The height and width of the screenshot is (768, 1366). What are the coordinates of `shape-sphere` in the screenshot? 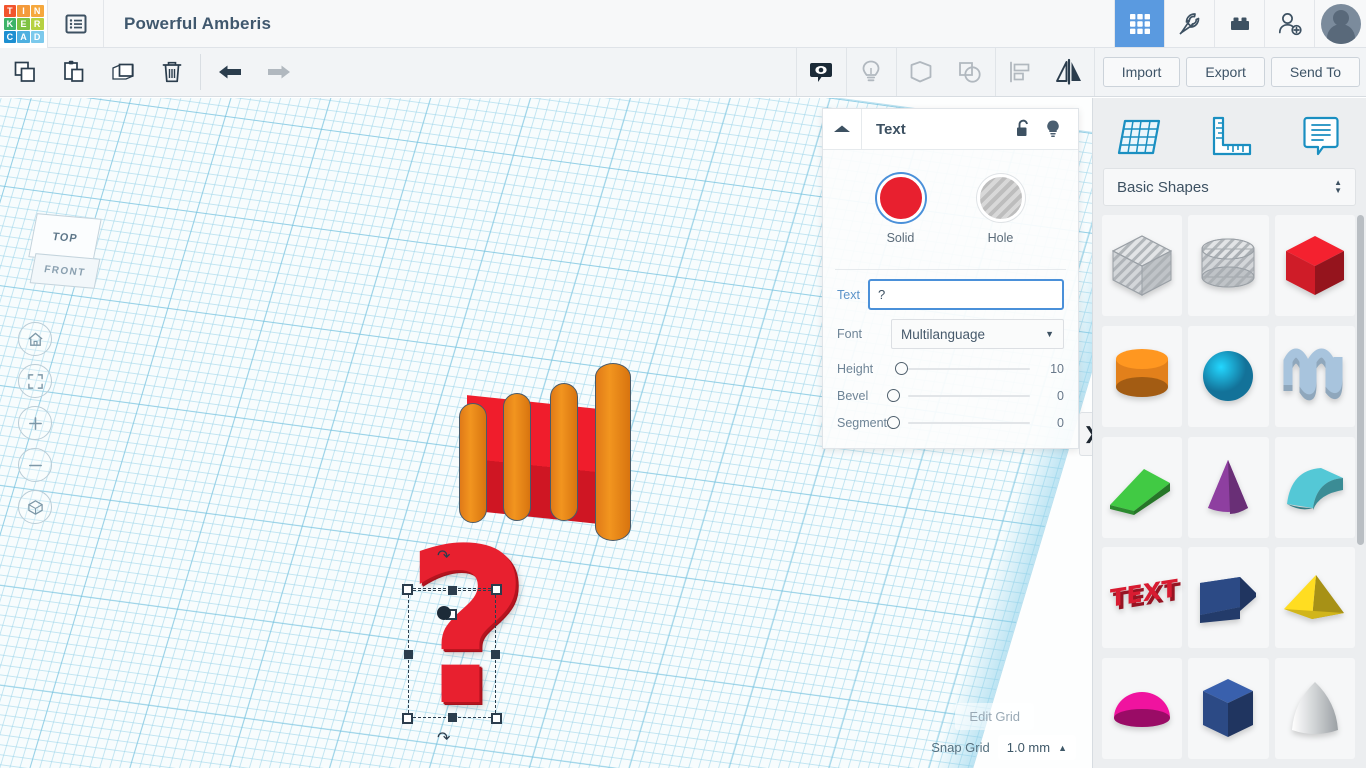 It's located at (1228, 376).